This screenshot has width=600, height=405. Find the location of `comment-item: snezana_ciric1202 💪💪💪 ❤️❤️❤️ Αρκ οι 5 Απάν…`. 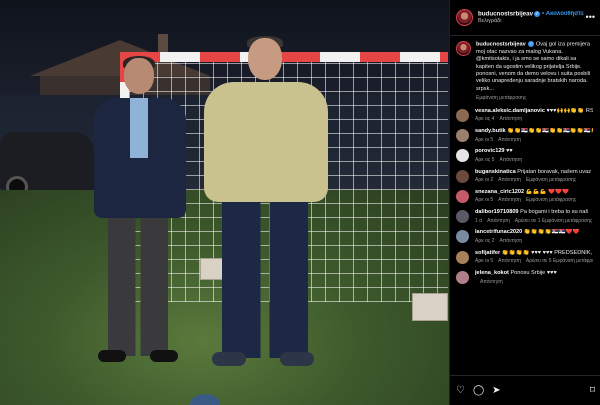

comment-item: snezana_ciric1202 💪💪💪 ❤️❤️❤️ Αρκ οι 5 Απάν… is located at coordinates (525, 196).